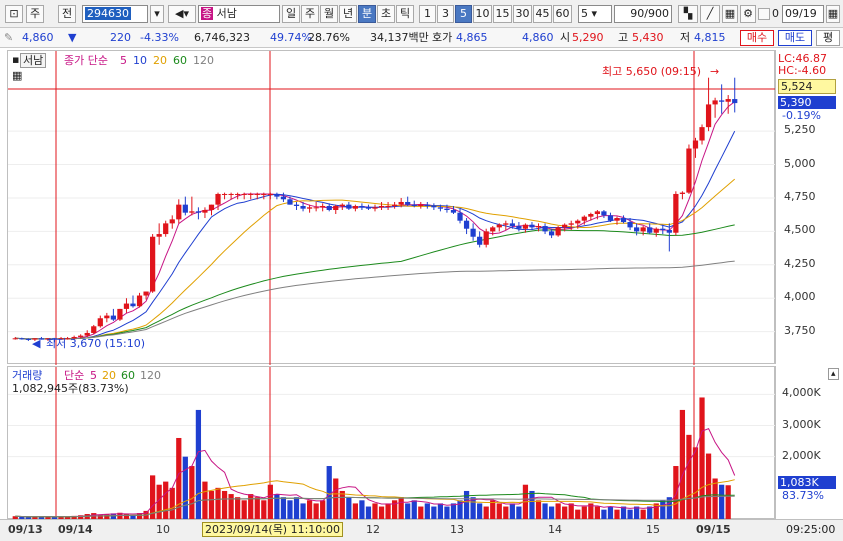 This screenshot has width=843, height=541. Describe the element at coordinates (730, 14) in the screenshot. I see `layout-icon: ▦` at that location.